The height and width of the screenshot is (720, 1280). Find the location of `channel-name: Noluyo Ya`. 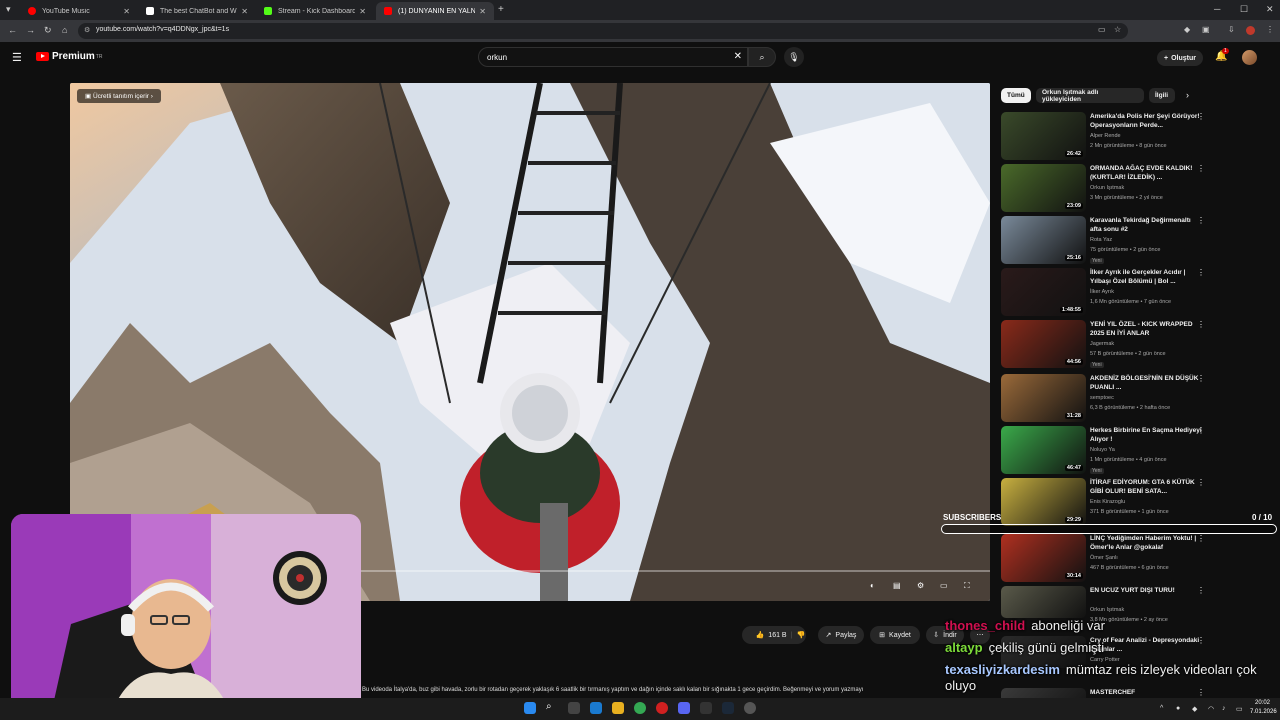

channel-name: Noluyo Ya is located at coordinates (1102, 450).